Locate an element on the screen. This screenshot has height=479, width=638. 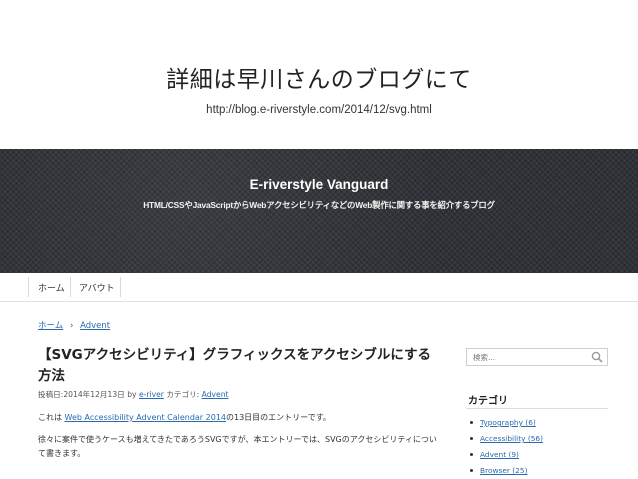
search-icon is located at coordinates (597, 357).